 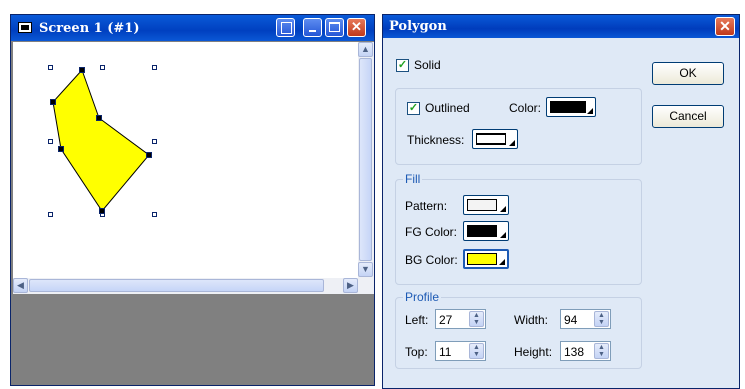 What do you see at coordinates (445, 352) in the screenshot?
I see `top-value: 11` at bounding box center [445, 352].